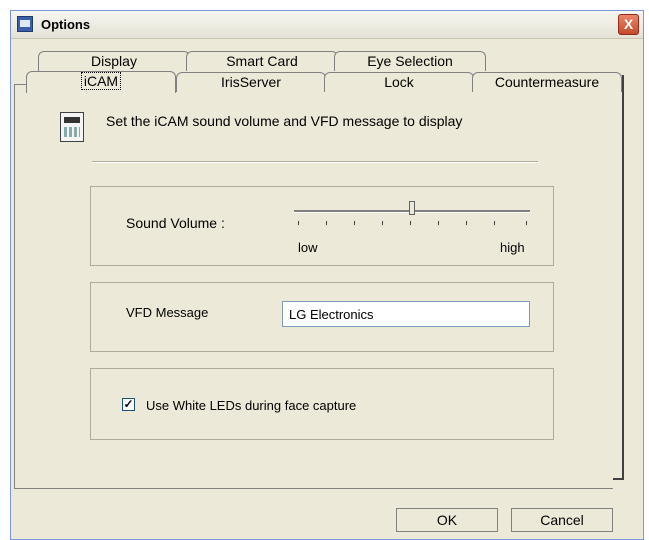  Describe the element at coordinates (315, 162) in the screenshot. I see `separator` at that location.